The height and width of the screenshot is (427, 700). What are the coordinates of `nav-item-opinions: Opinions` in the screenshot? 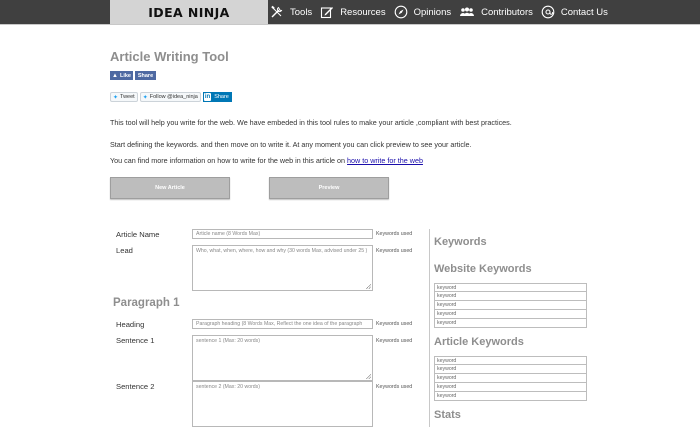 It's located at (423, 12).